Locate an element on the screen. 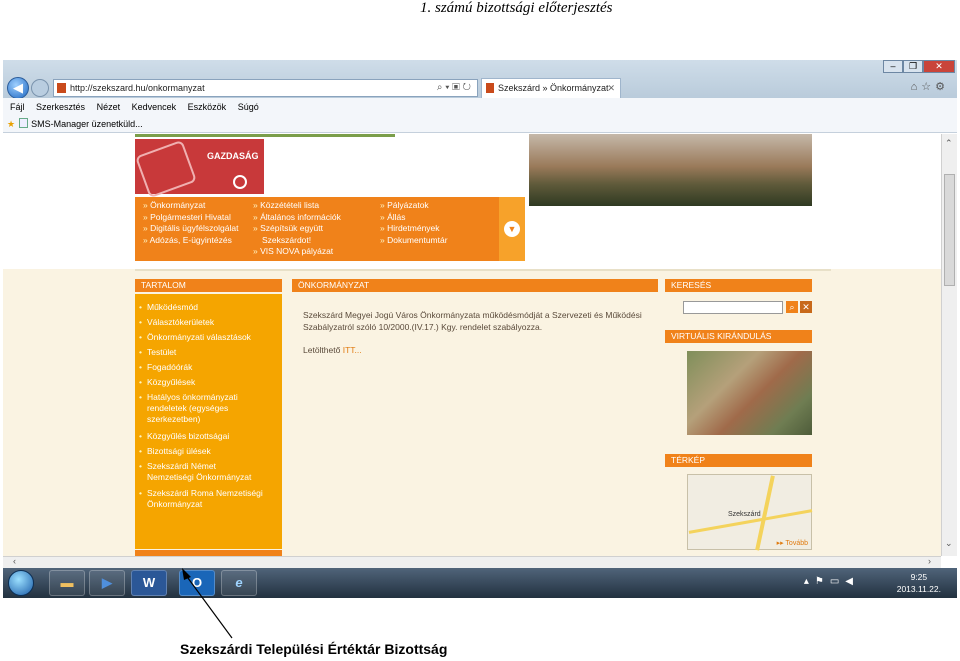 The width and height of the screenshot is (960, 661). menu-link-cont: Szekszárdot! is located at coordinates (297, 241).